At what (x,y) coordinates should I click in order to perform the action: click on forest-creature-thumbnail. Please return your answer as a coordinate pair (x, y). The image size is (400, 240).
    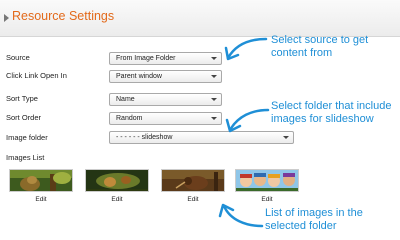
    Looking at the image, I should click on (41, 180).